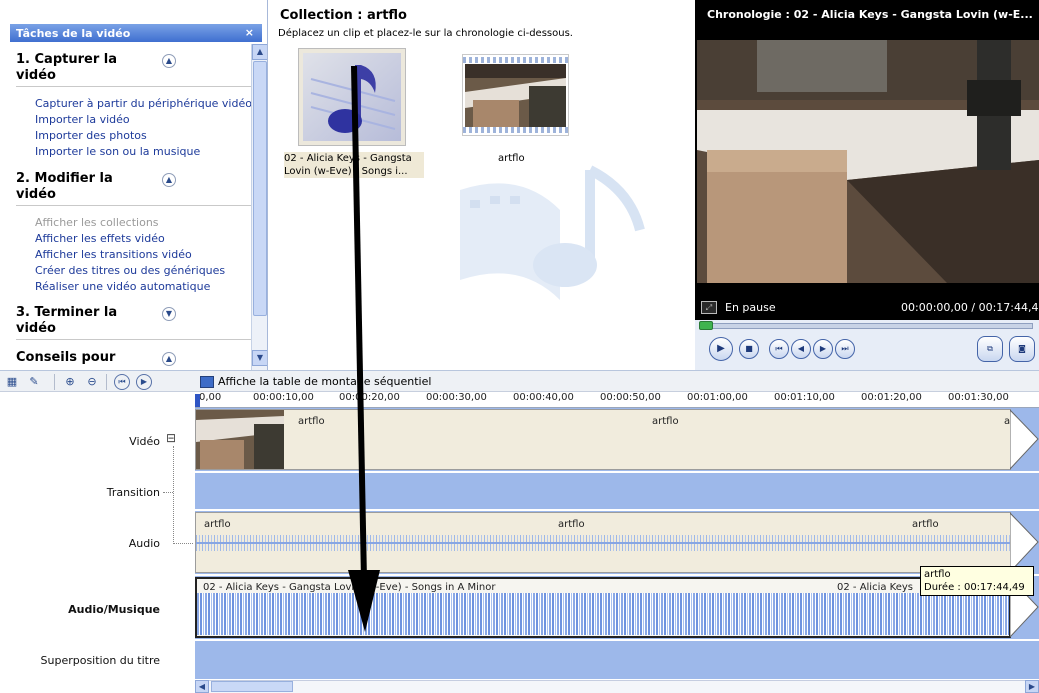 This screenshot has width=1039, height=693. Describe the element at coordinates (136, 33) in the screenshot. I see `tasks-pane-header: Tâches de la vidéo ×` at that location.